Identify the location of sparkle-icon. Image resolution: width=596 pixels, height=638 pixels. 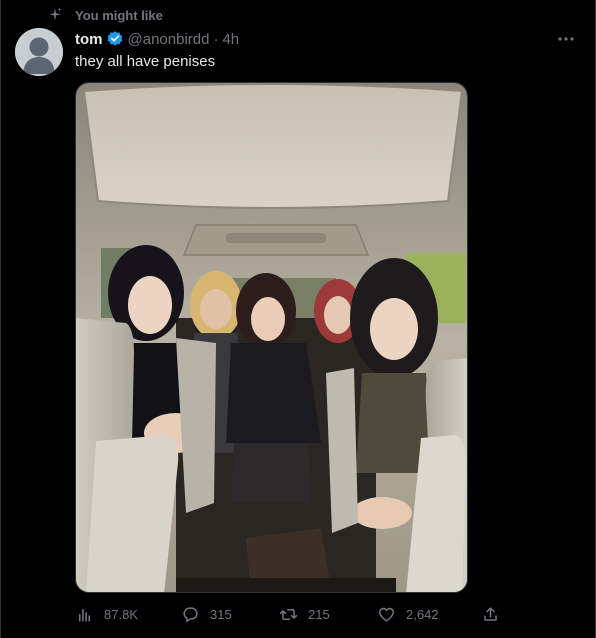
(55, 14).